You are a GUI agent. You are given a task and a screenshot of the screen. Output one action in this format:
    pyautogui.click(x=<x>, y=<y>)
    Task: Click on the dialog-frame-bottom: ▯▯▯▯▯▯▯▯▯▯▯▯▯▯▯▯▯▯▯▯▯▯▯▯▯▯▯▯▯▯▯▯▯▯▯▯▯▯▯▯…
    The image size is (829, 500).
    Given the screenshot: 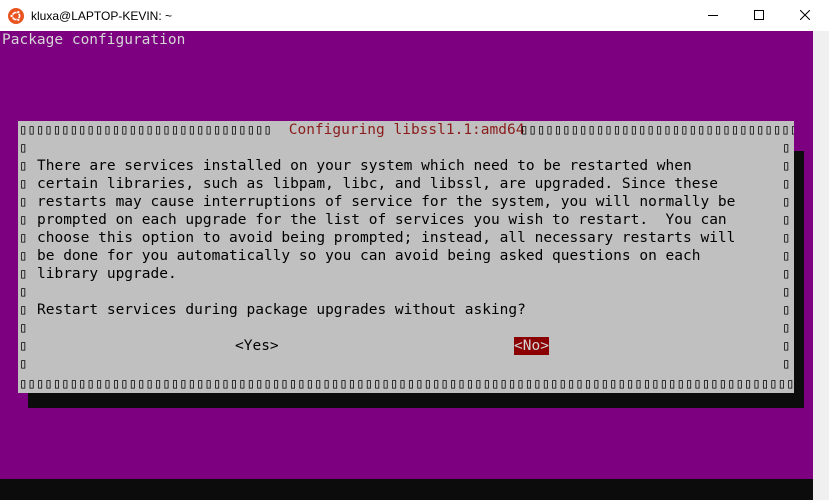 What is the action you would take?
    pyautogui.click(x=406, y=384)
    